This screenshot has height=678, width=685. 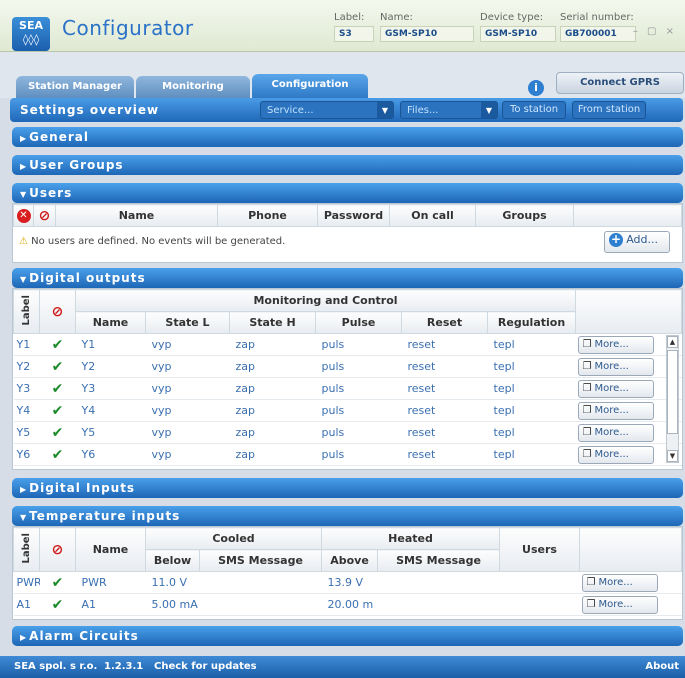 I want to click on section-digital-inputs: ▶ Digital Inputs, so click(x=347, y=488).